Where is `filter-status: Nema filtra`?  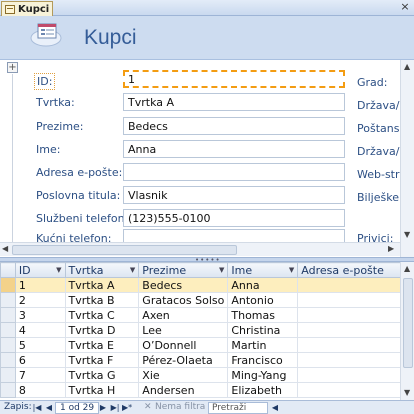 filter-status: Nema filtra is located at coordinates (180, 407).